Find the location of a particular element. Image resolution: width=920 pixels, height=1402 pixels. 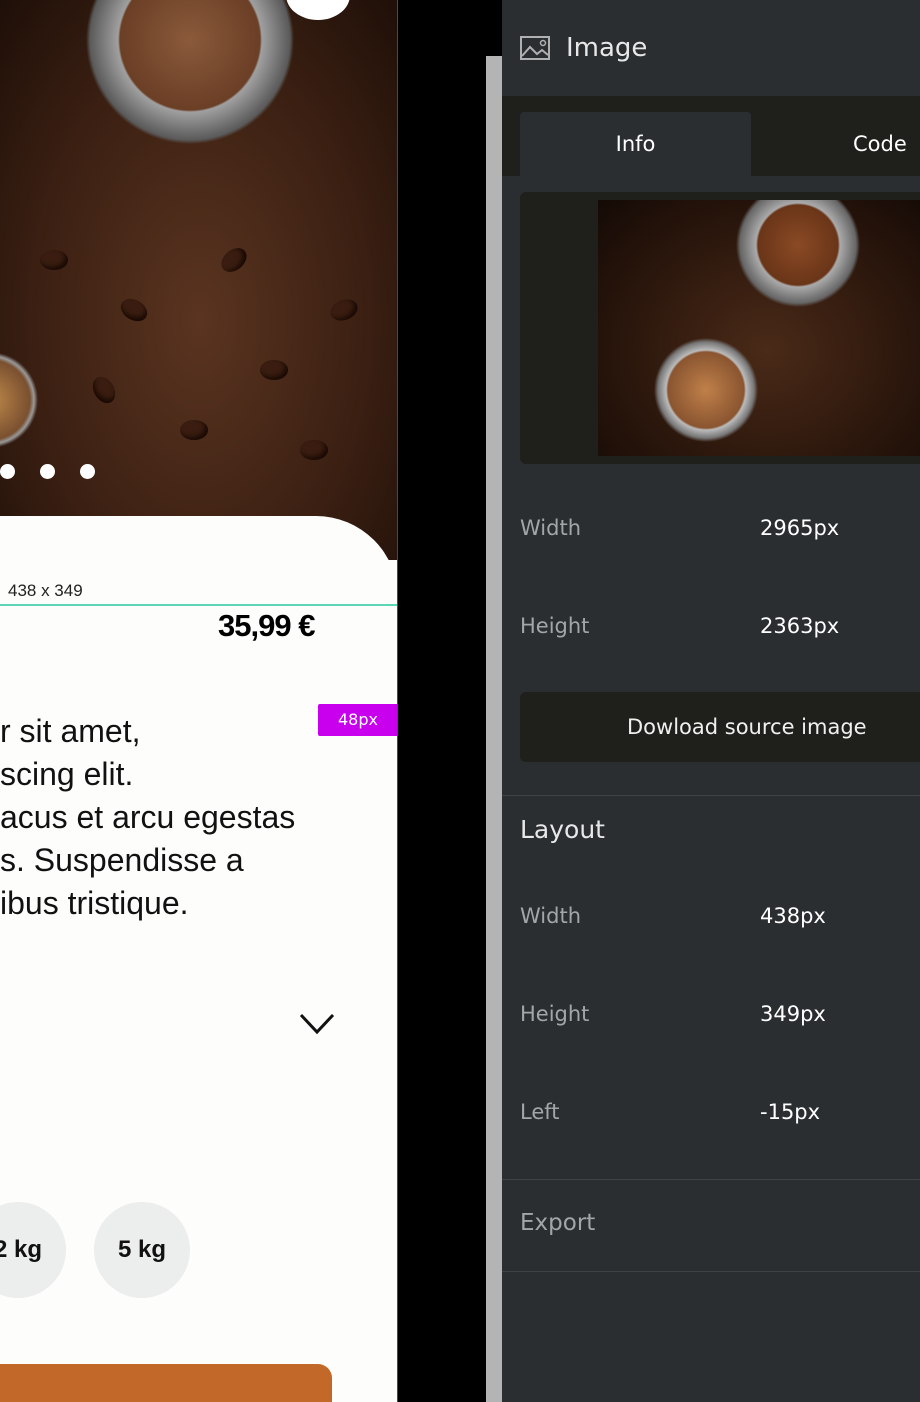

layout-heading: Layout is located at coordinates (562, 829).